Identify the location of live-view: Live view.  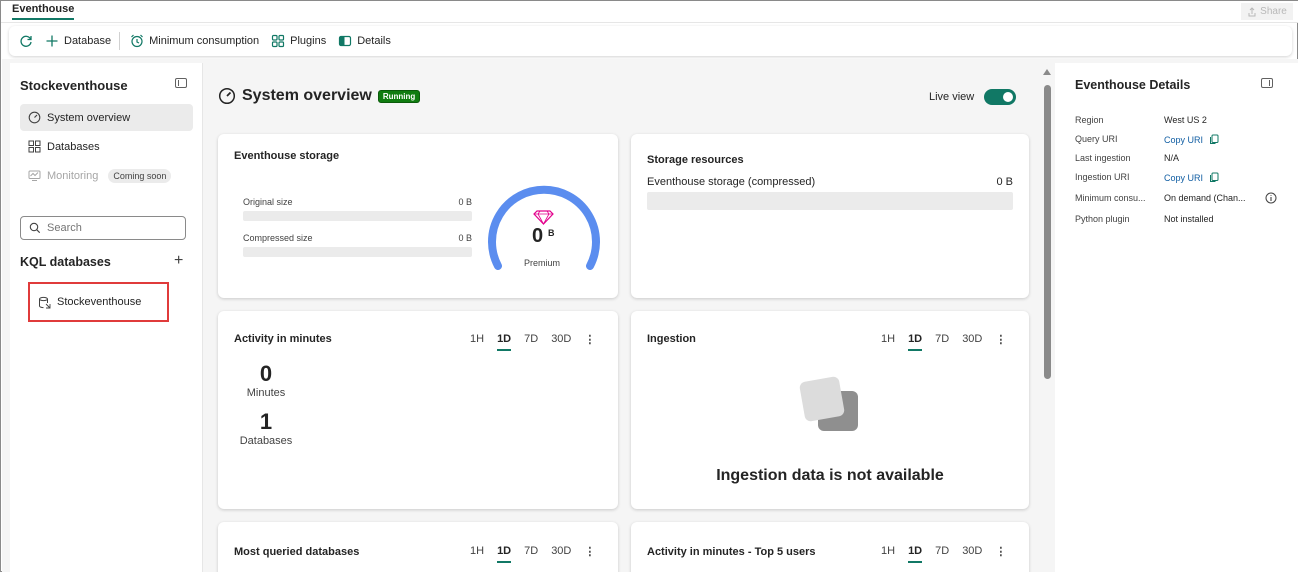
(973, 97).